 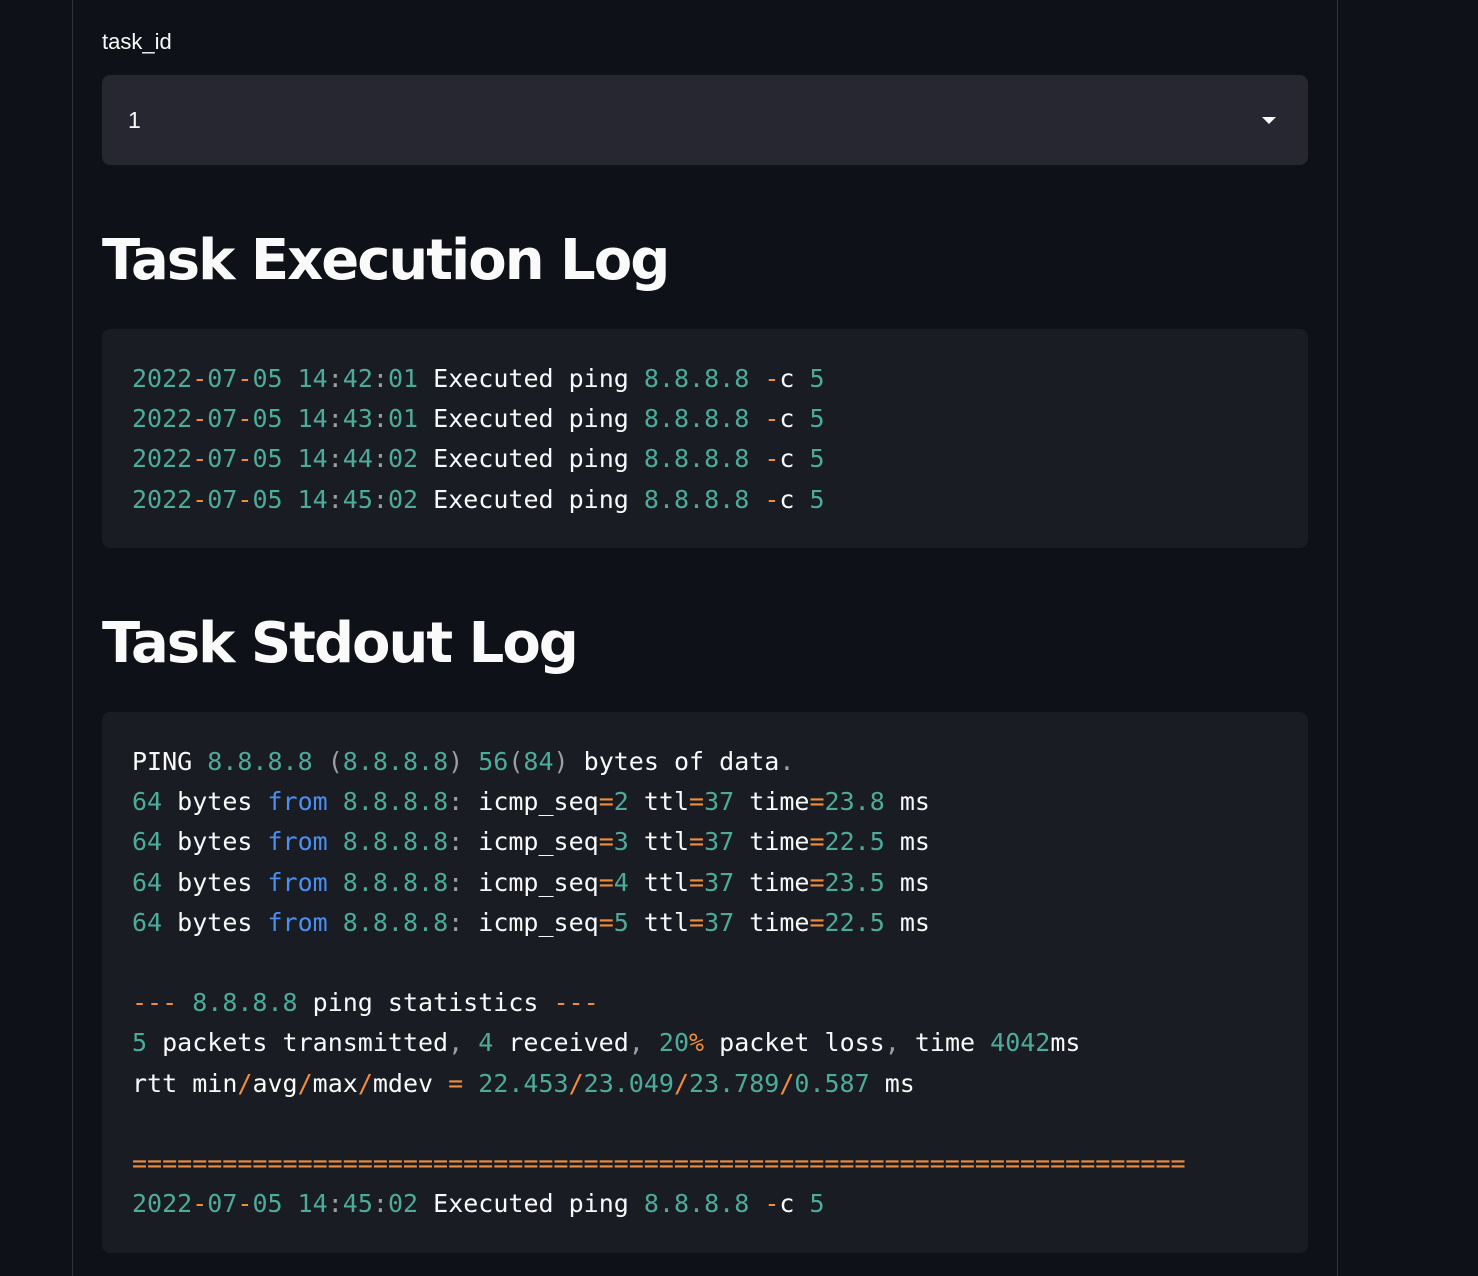 I want to click on chevron-down-icon, so click(x=1269, y=120).